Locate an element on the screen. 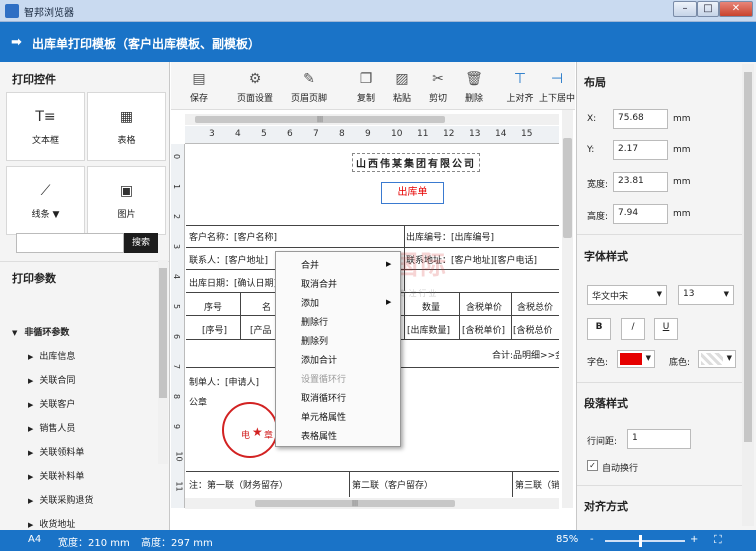  x-input: 75.68 is located at coordinates (640, 119).